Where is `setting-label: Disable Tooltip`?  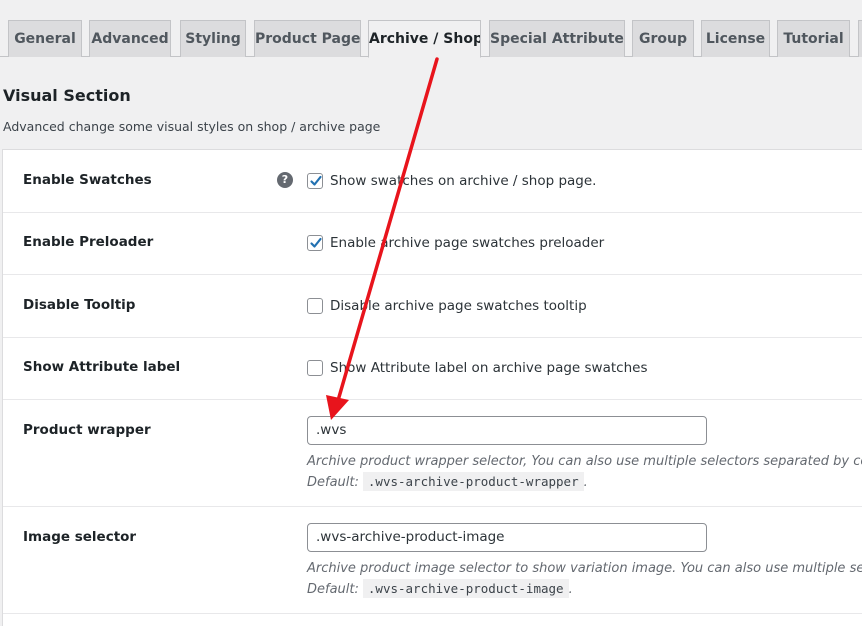
setting-label: Disable Tooltip is located at coordinates (79, 305).